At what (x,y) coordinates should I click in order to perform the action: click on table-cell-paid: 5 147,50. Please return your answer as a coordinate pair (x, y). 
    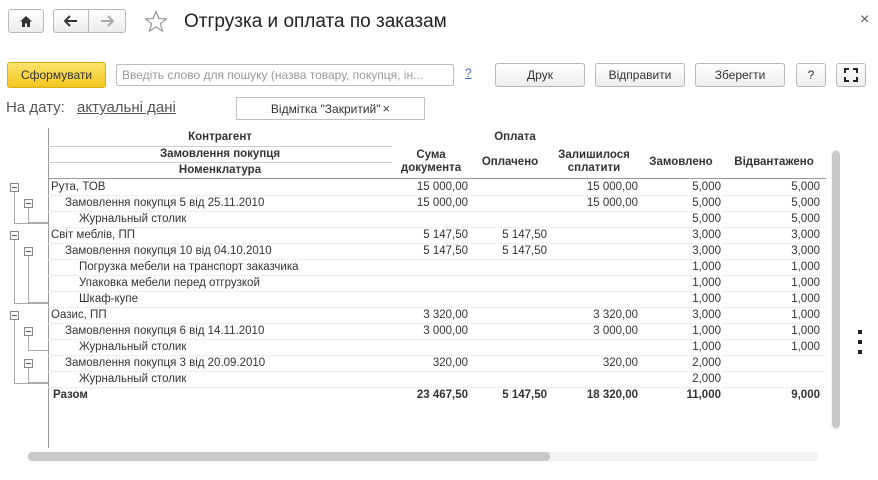
    Looking at the image, I should click on (524, 235).